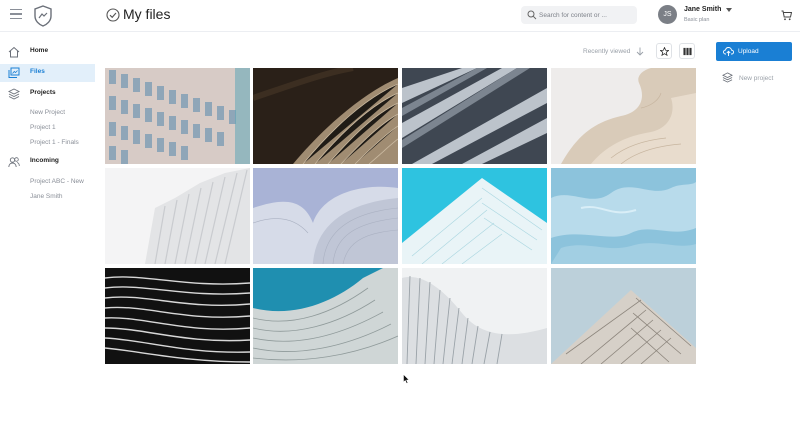 The image size is (800, 432). I want to click on sidebar-item-label: Files, so click(37, 71).